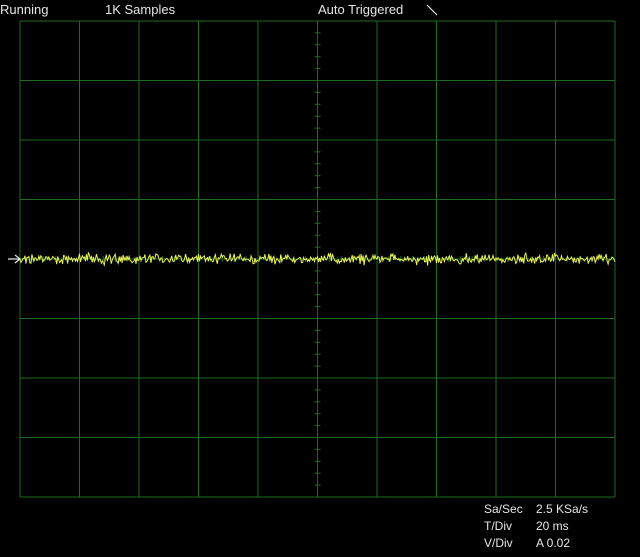  Describe the element at coordinates (14, 259) in the screenshot. I see `channel-arrow-icon` at that location.